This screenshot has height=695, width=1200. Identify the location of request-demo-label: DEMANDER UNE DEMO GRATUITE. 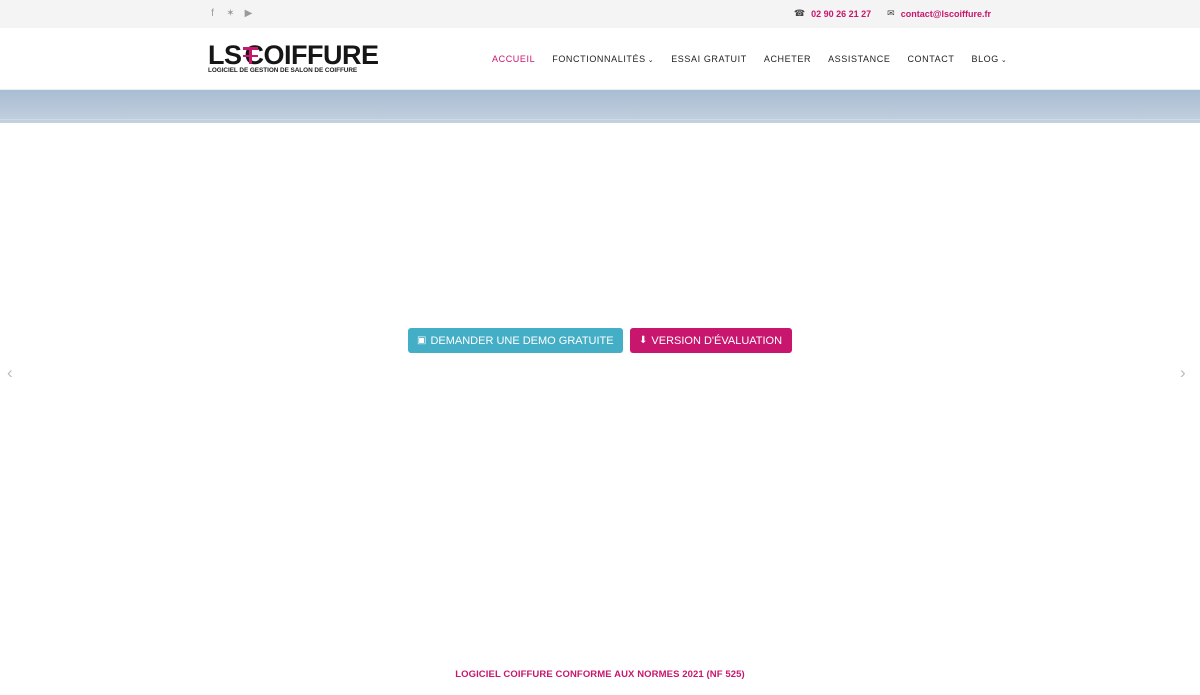
(522, 340).